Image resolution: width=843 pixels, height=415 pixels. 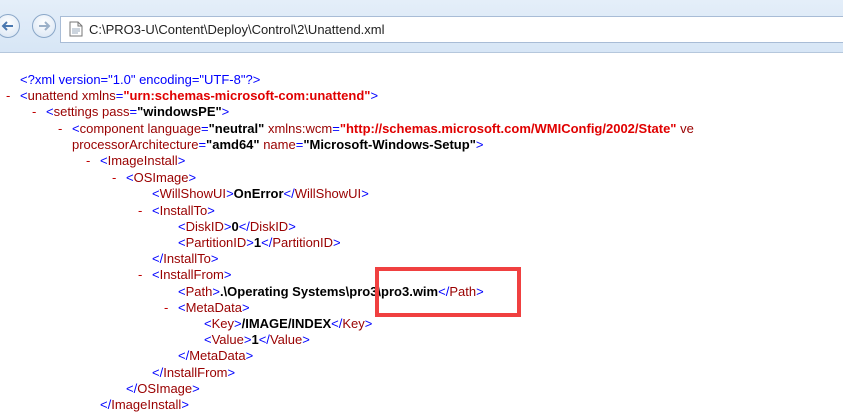 I want to click on value-tag-name: Value, so click(x=227, y=339).